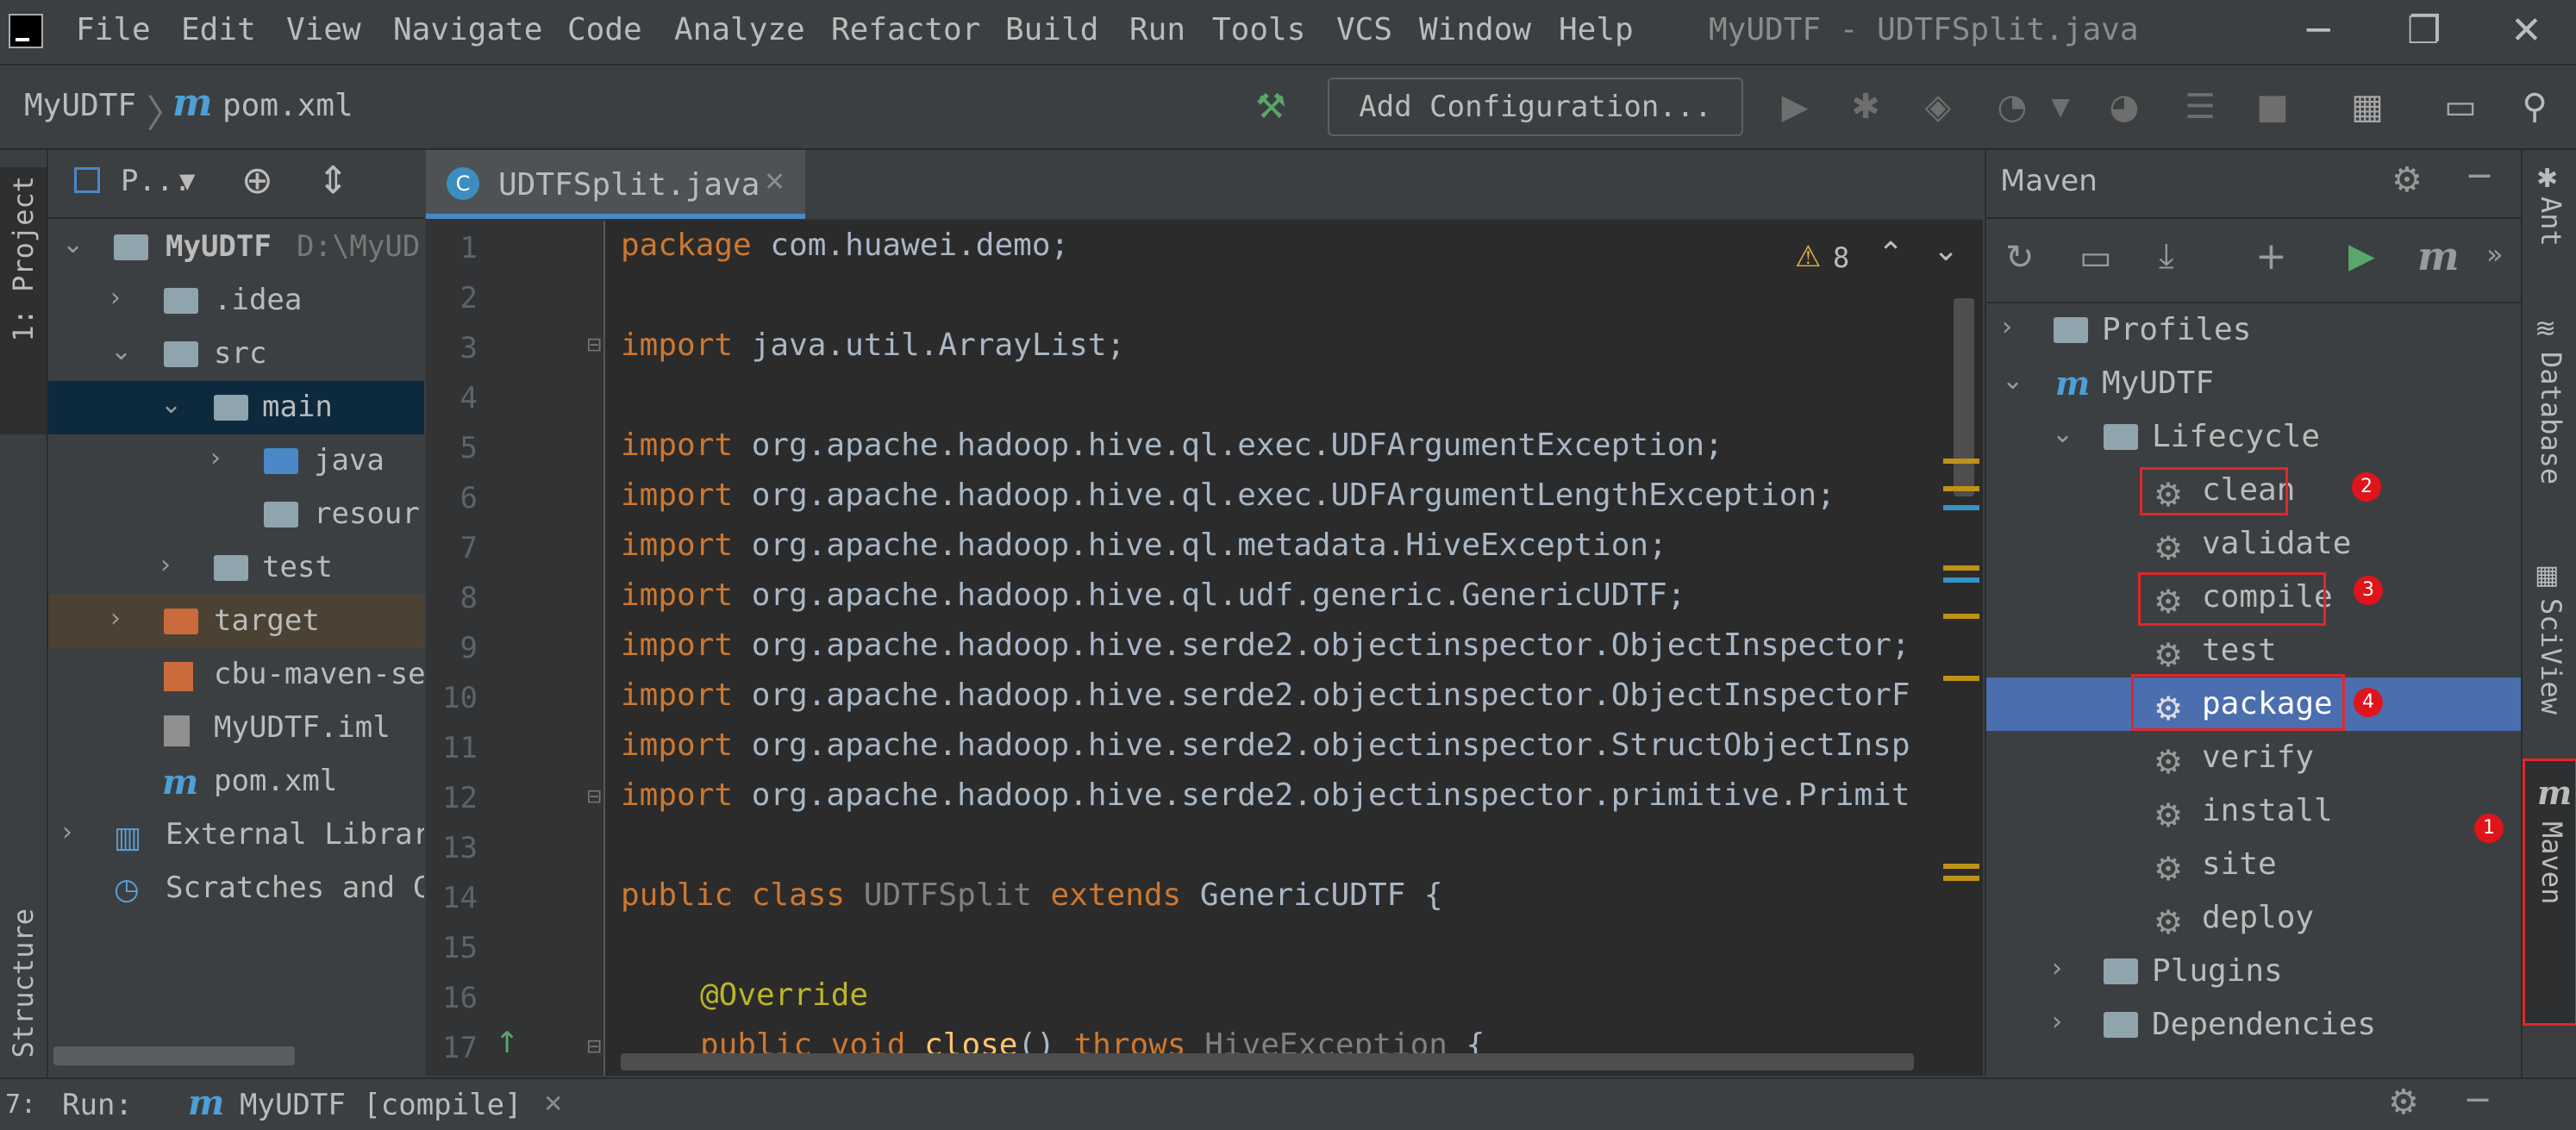  What do you see at coordinates (333, 181) in the screenshot?
I see `collapse-all-icon: ⇕` at bounding box center [333, 181].